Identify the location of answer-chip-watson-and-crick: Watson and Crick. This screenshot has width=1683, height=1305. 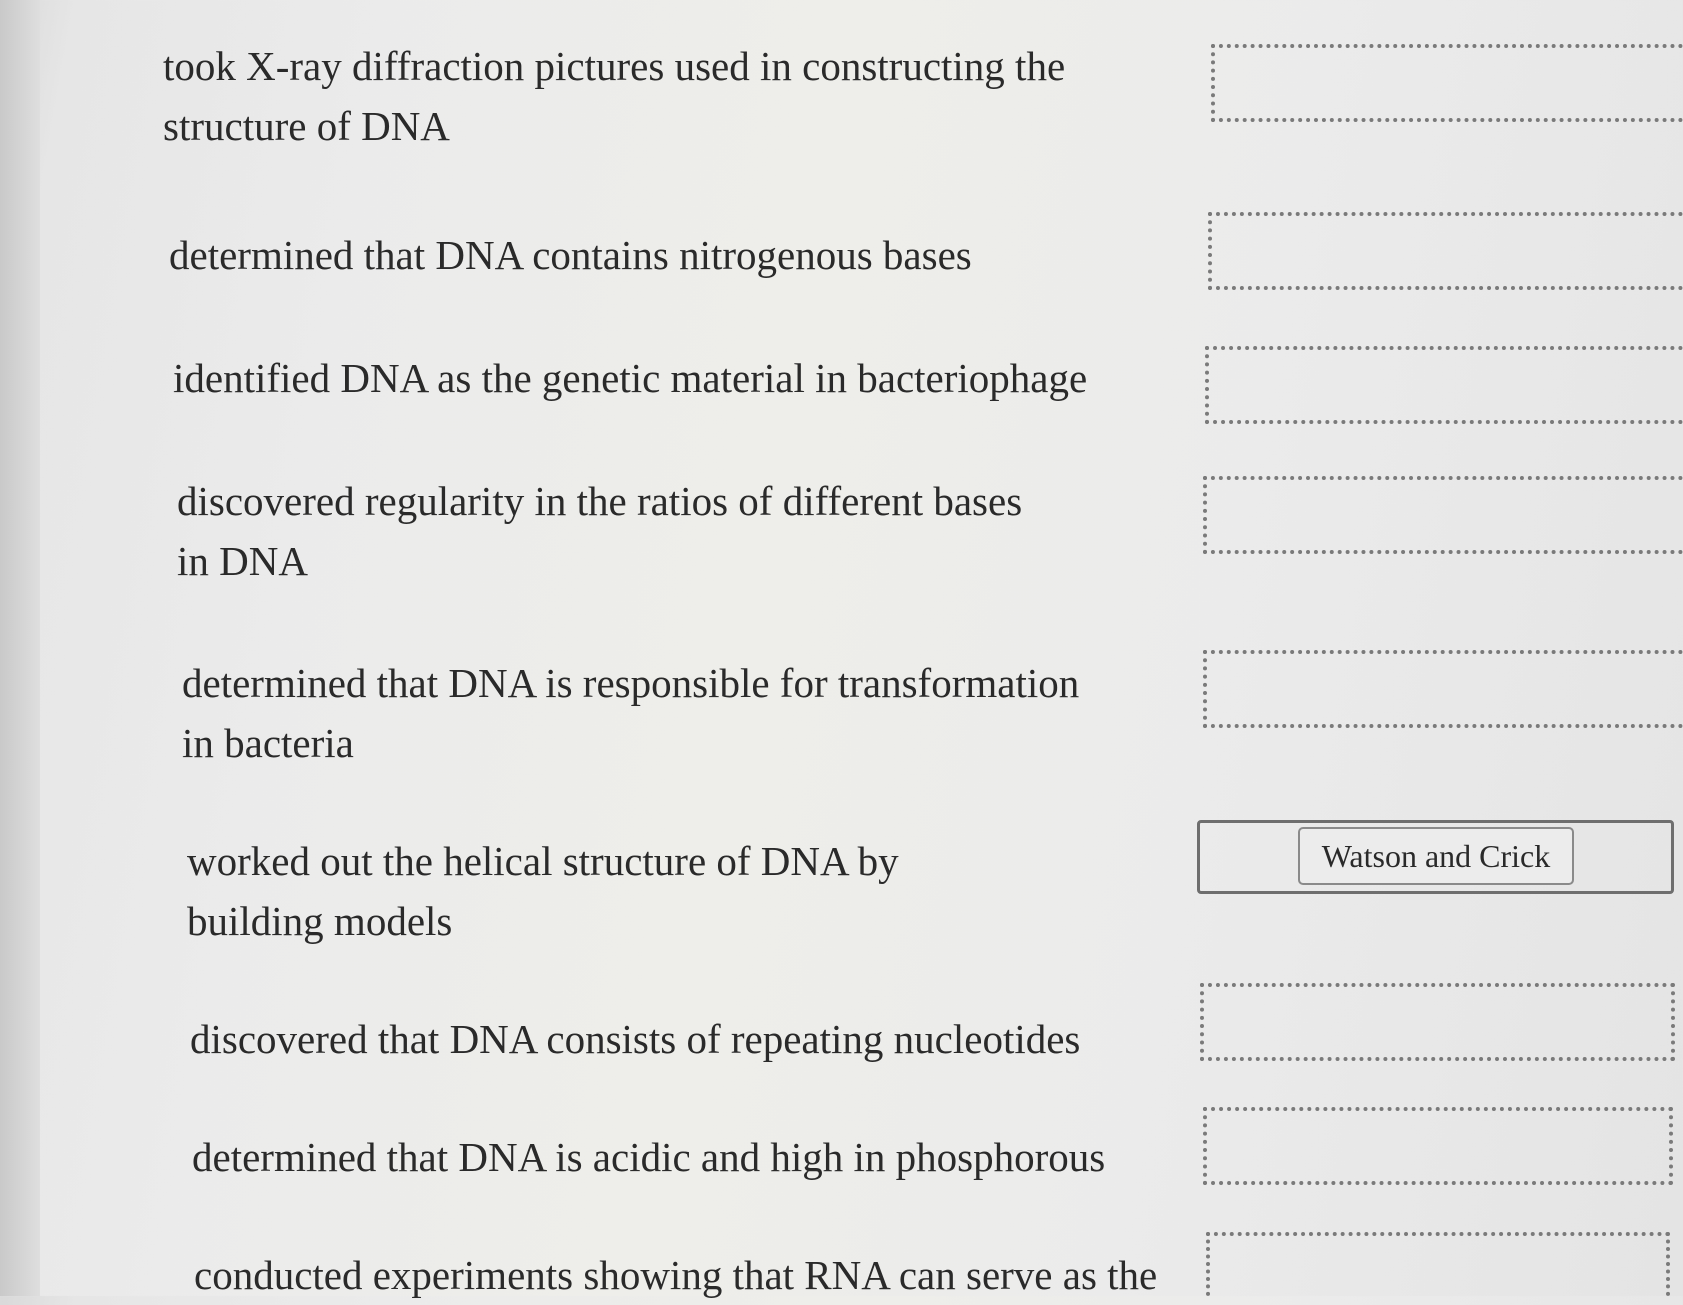
(1436, 856).